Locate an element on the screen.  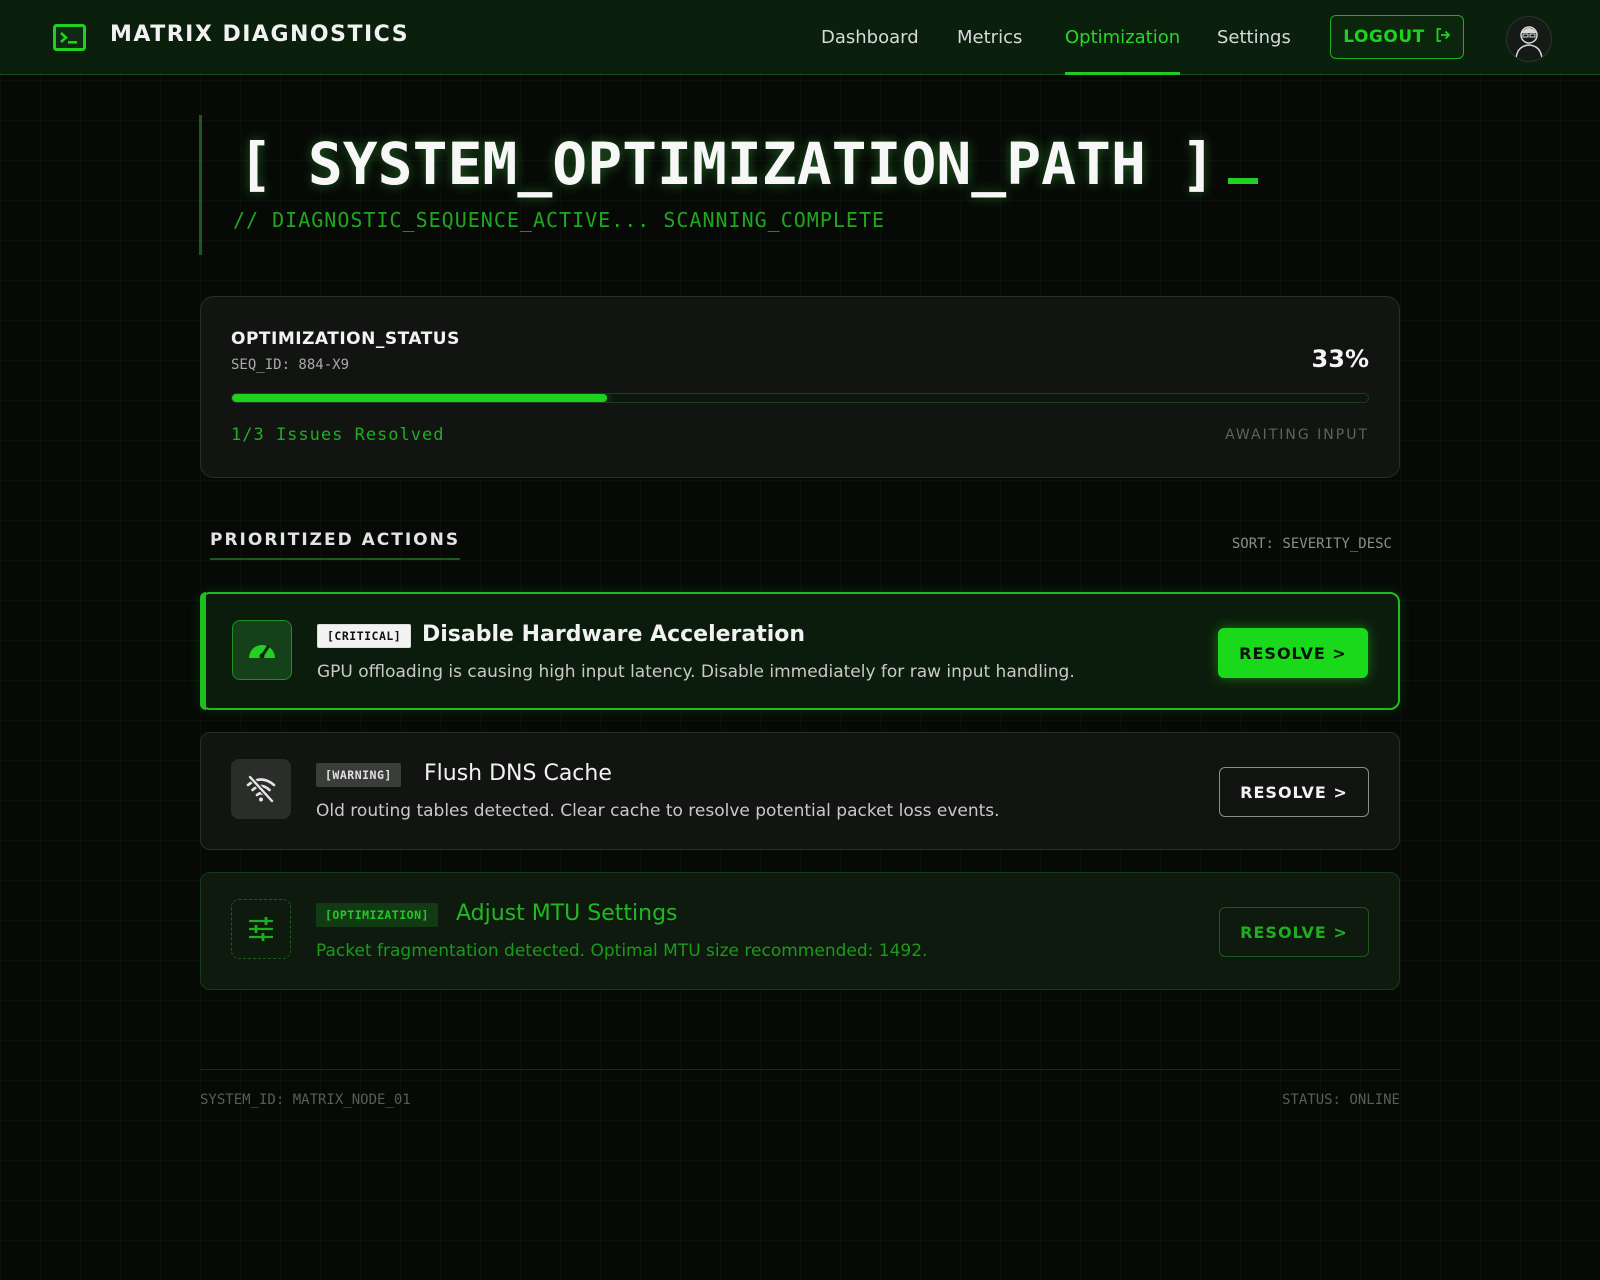
action-title: Adjust MTU Settings is located at coordinates (567, 913).